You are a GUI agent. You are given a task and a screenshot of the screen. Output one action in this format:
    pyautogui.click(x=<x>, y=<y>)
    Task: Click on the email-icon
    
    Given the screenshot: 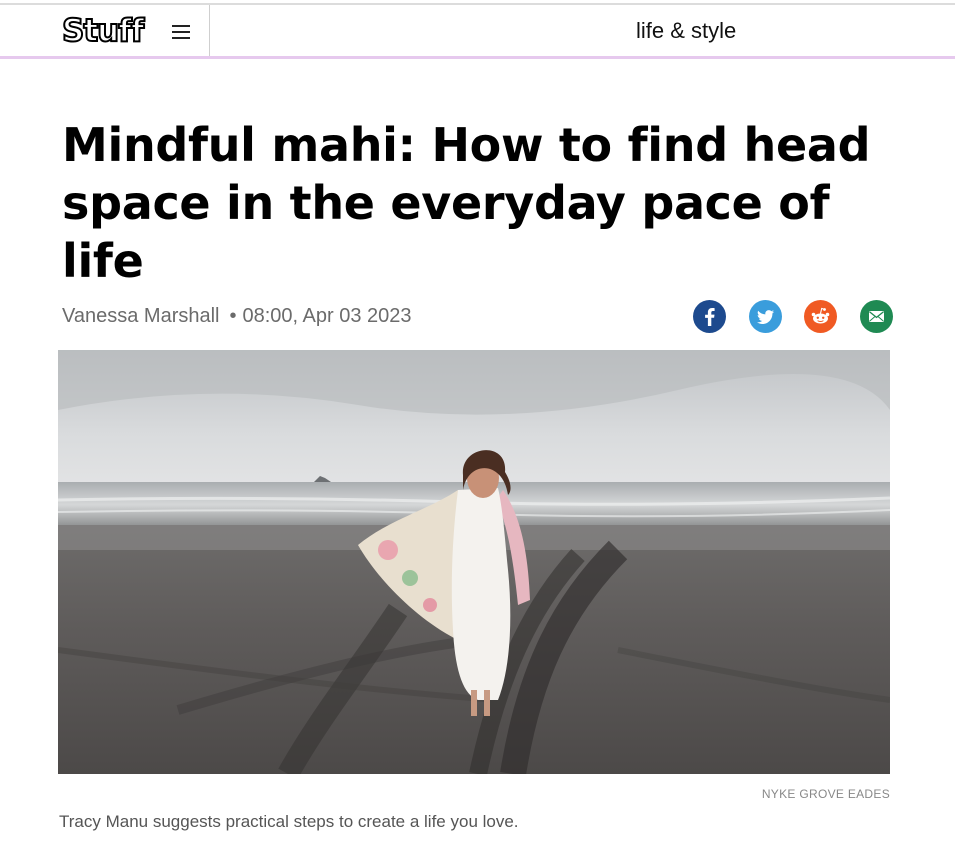 What is the action you would take?
    pyautogui.click(x=876, y=316)
    